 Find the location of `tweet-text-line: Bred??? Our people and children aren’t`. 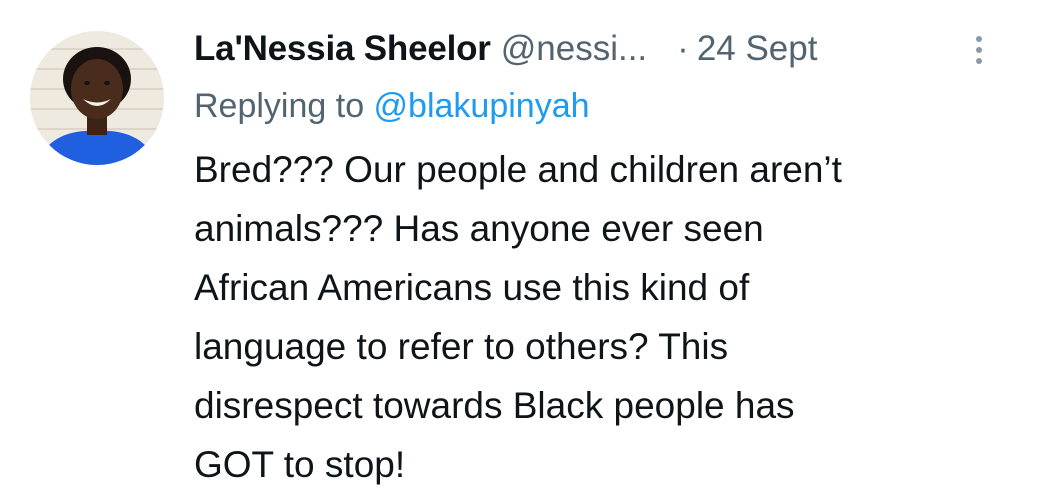

tweet-text-line: Bred??? Our people and children aren’t is located at coordinates (518, 169).